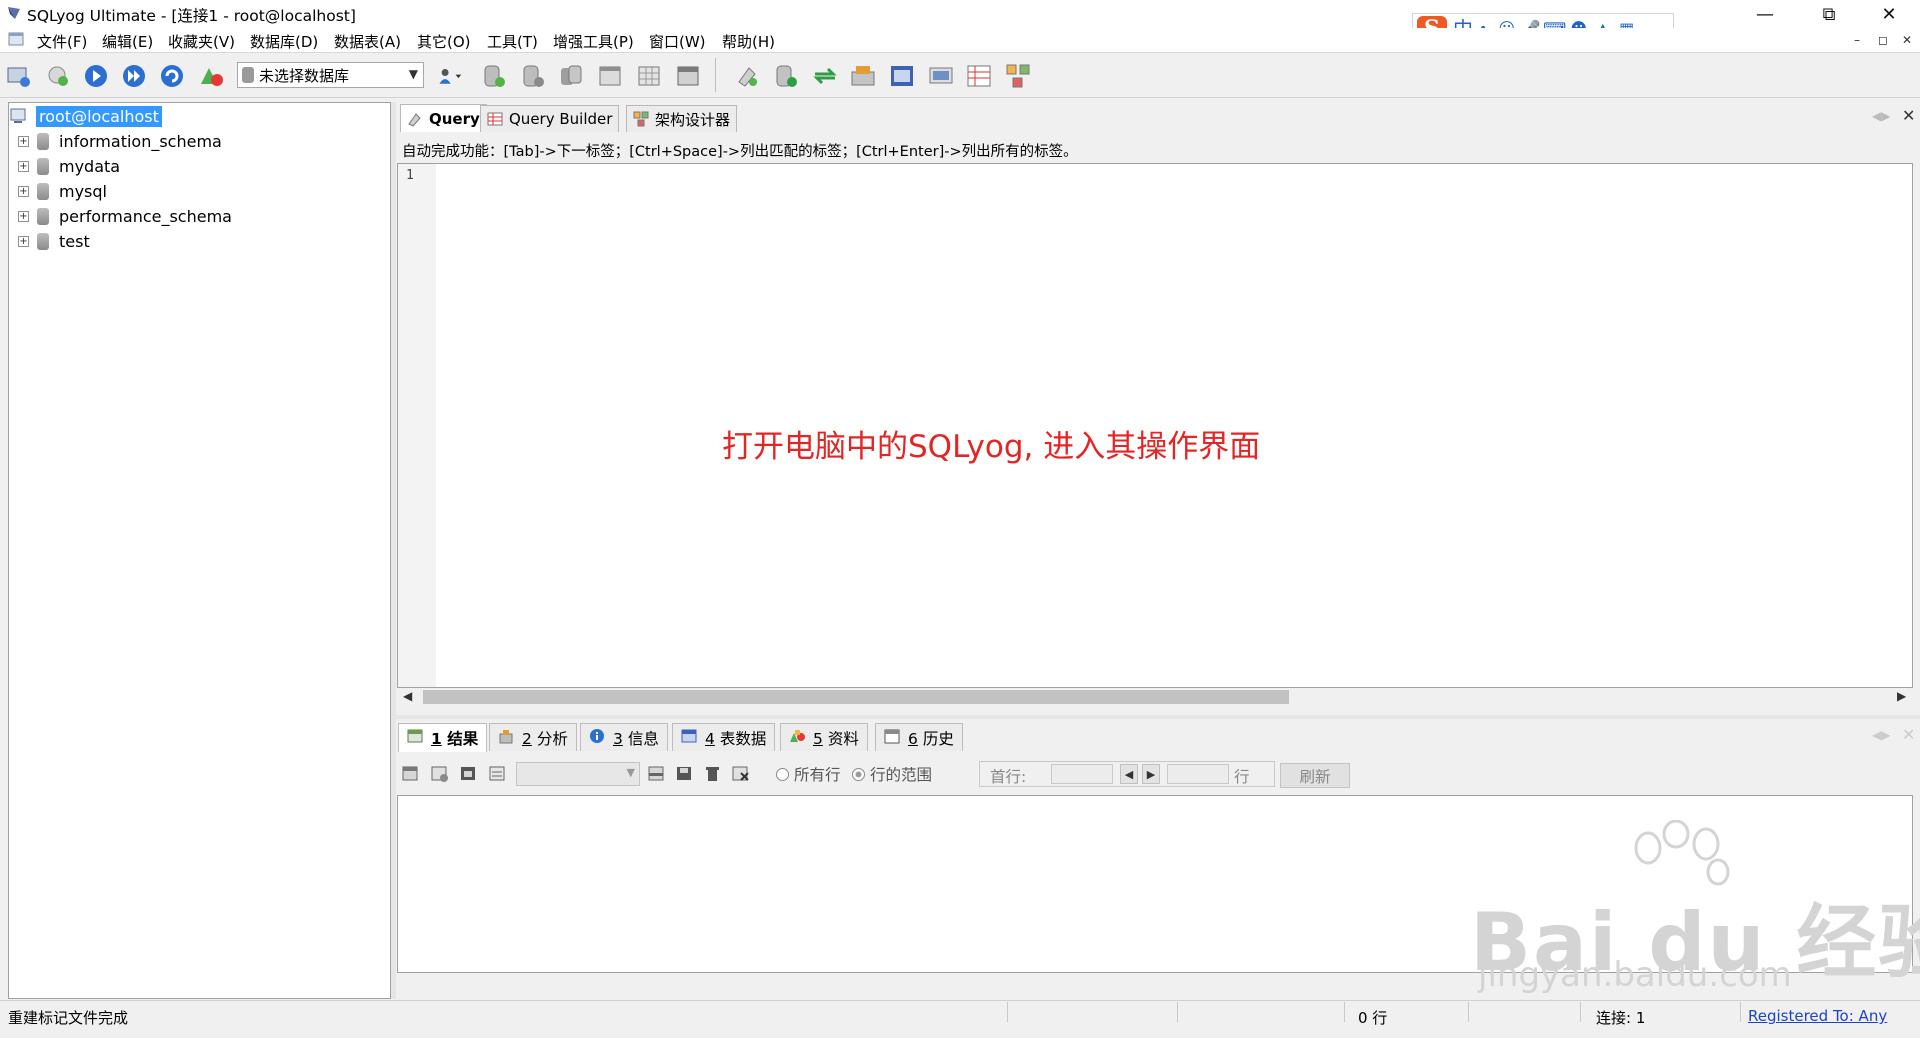 The height and width of the screenshot is (1038, 1920). Describe the element at coordinates (657, 774) in the screenshot. I see `insert-row-icon` at that location.